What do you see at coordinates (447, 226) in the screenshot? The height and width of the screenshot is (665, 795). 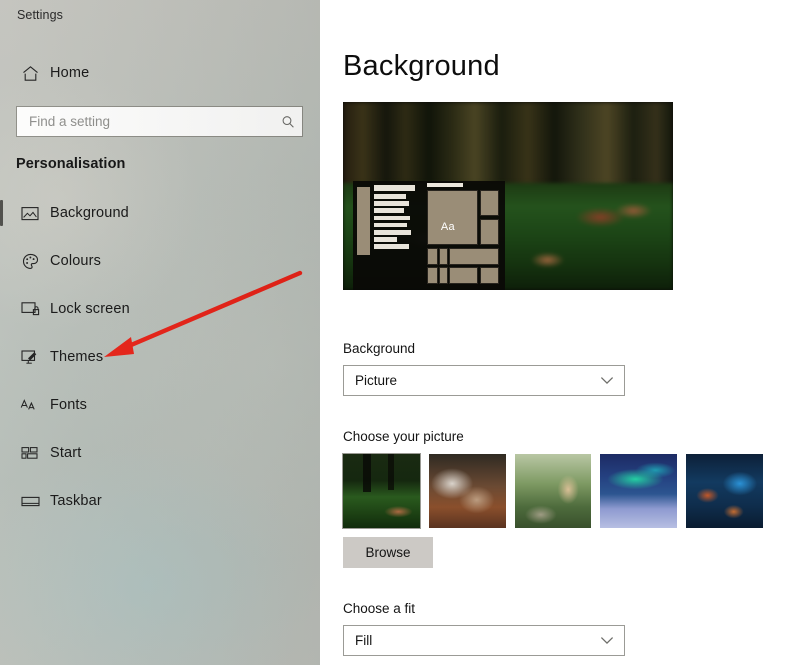 I see `tile-sample-text: Aa` at bounding box center [447, 226].